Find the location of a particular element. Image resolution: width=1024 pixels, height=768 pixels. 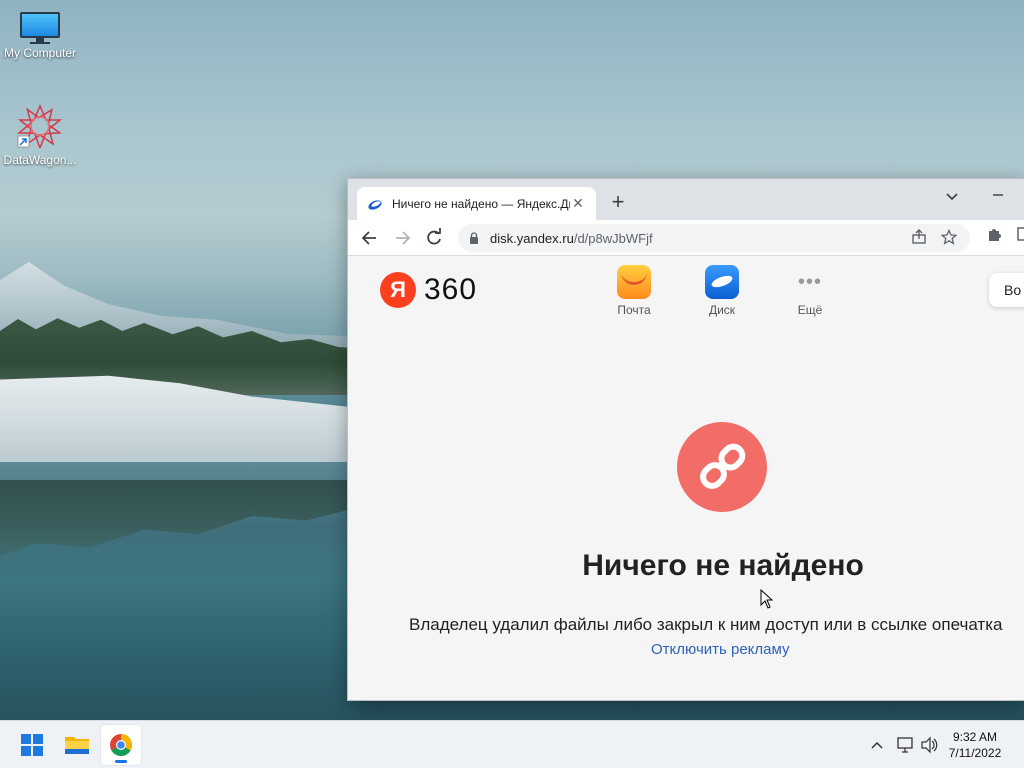

service-disk: Диск is located at coordinates (722, 291).